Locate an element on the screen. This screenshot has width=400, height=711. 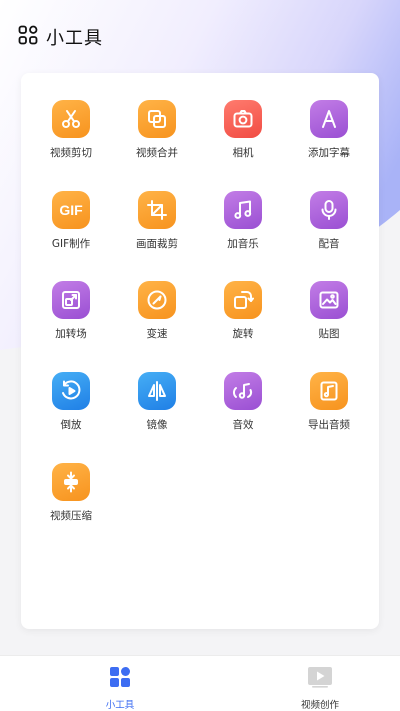
tool-label: 视频剪切 is located at coordinates (71, 153).